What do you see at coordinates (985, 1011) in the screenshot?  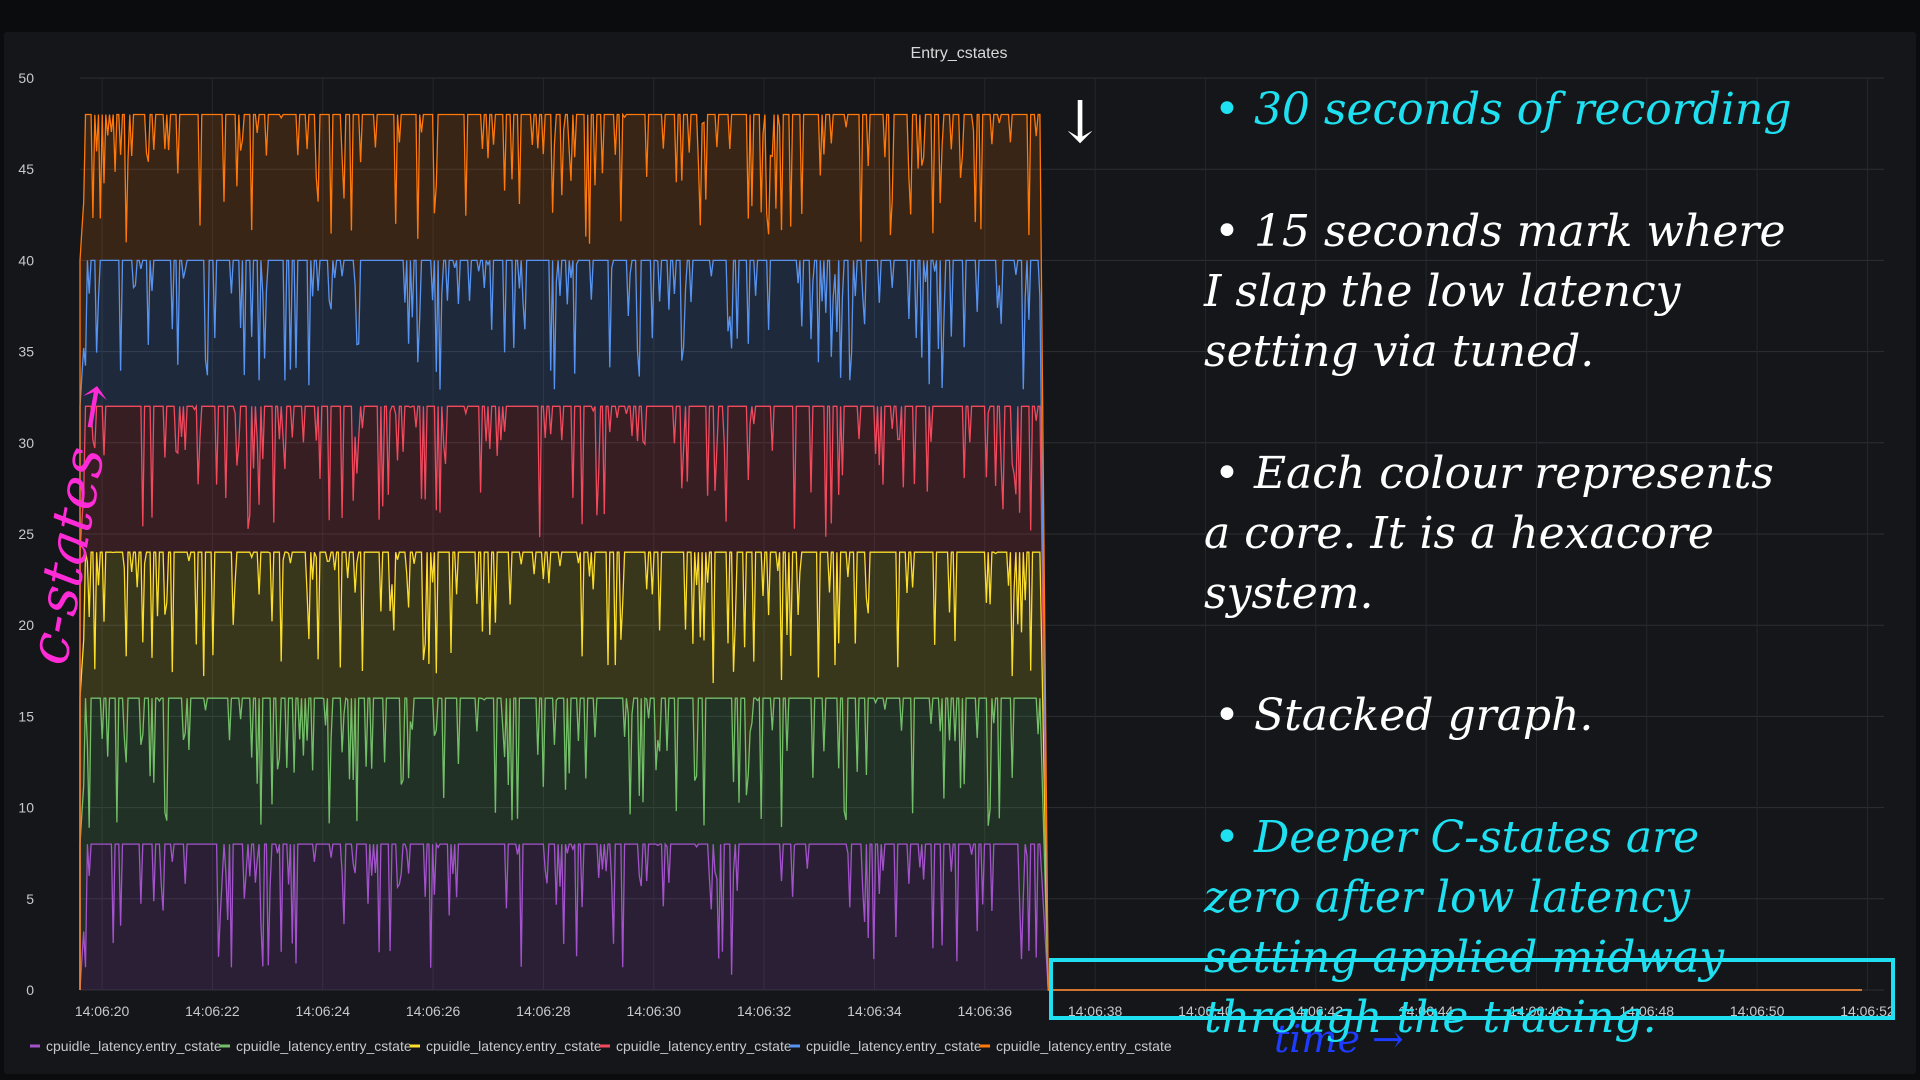 I see `x-tick-label: 14:06:36` at bounding box center [985, 1011].